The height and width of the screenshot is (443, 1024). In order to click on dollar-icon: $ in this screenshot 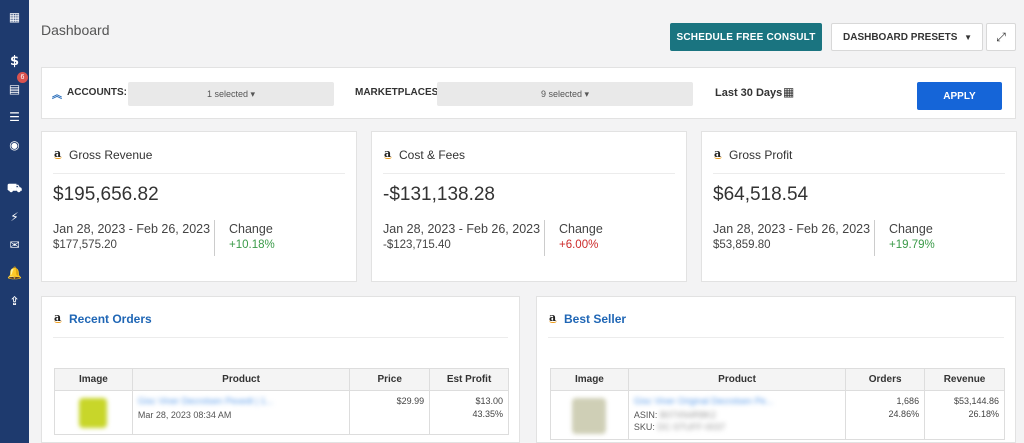, I will do `click(14, 61)`.